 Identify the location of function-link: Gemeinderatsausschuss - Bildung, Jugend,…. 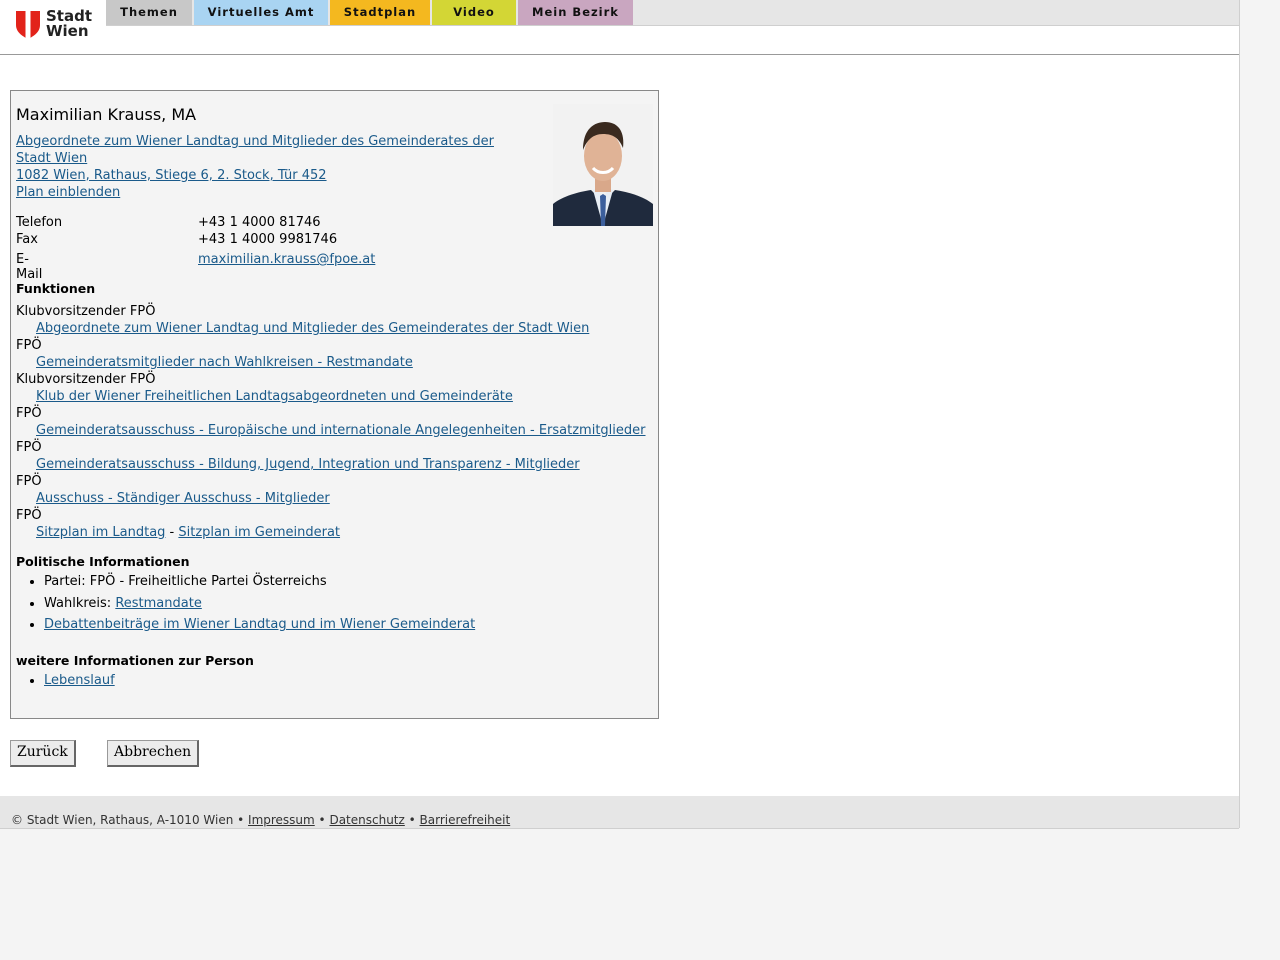
(308, 464).